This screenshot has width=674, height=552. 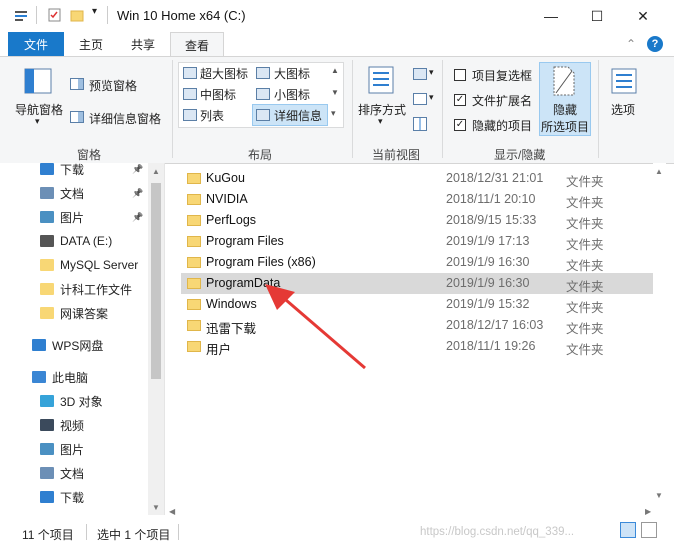 I want to click on nav-item: 网课答案, so click(x=74, y=313).